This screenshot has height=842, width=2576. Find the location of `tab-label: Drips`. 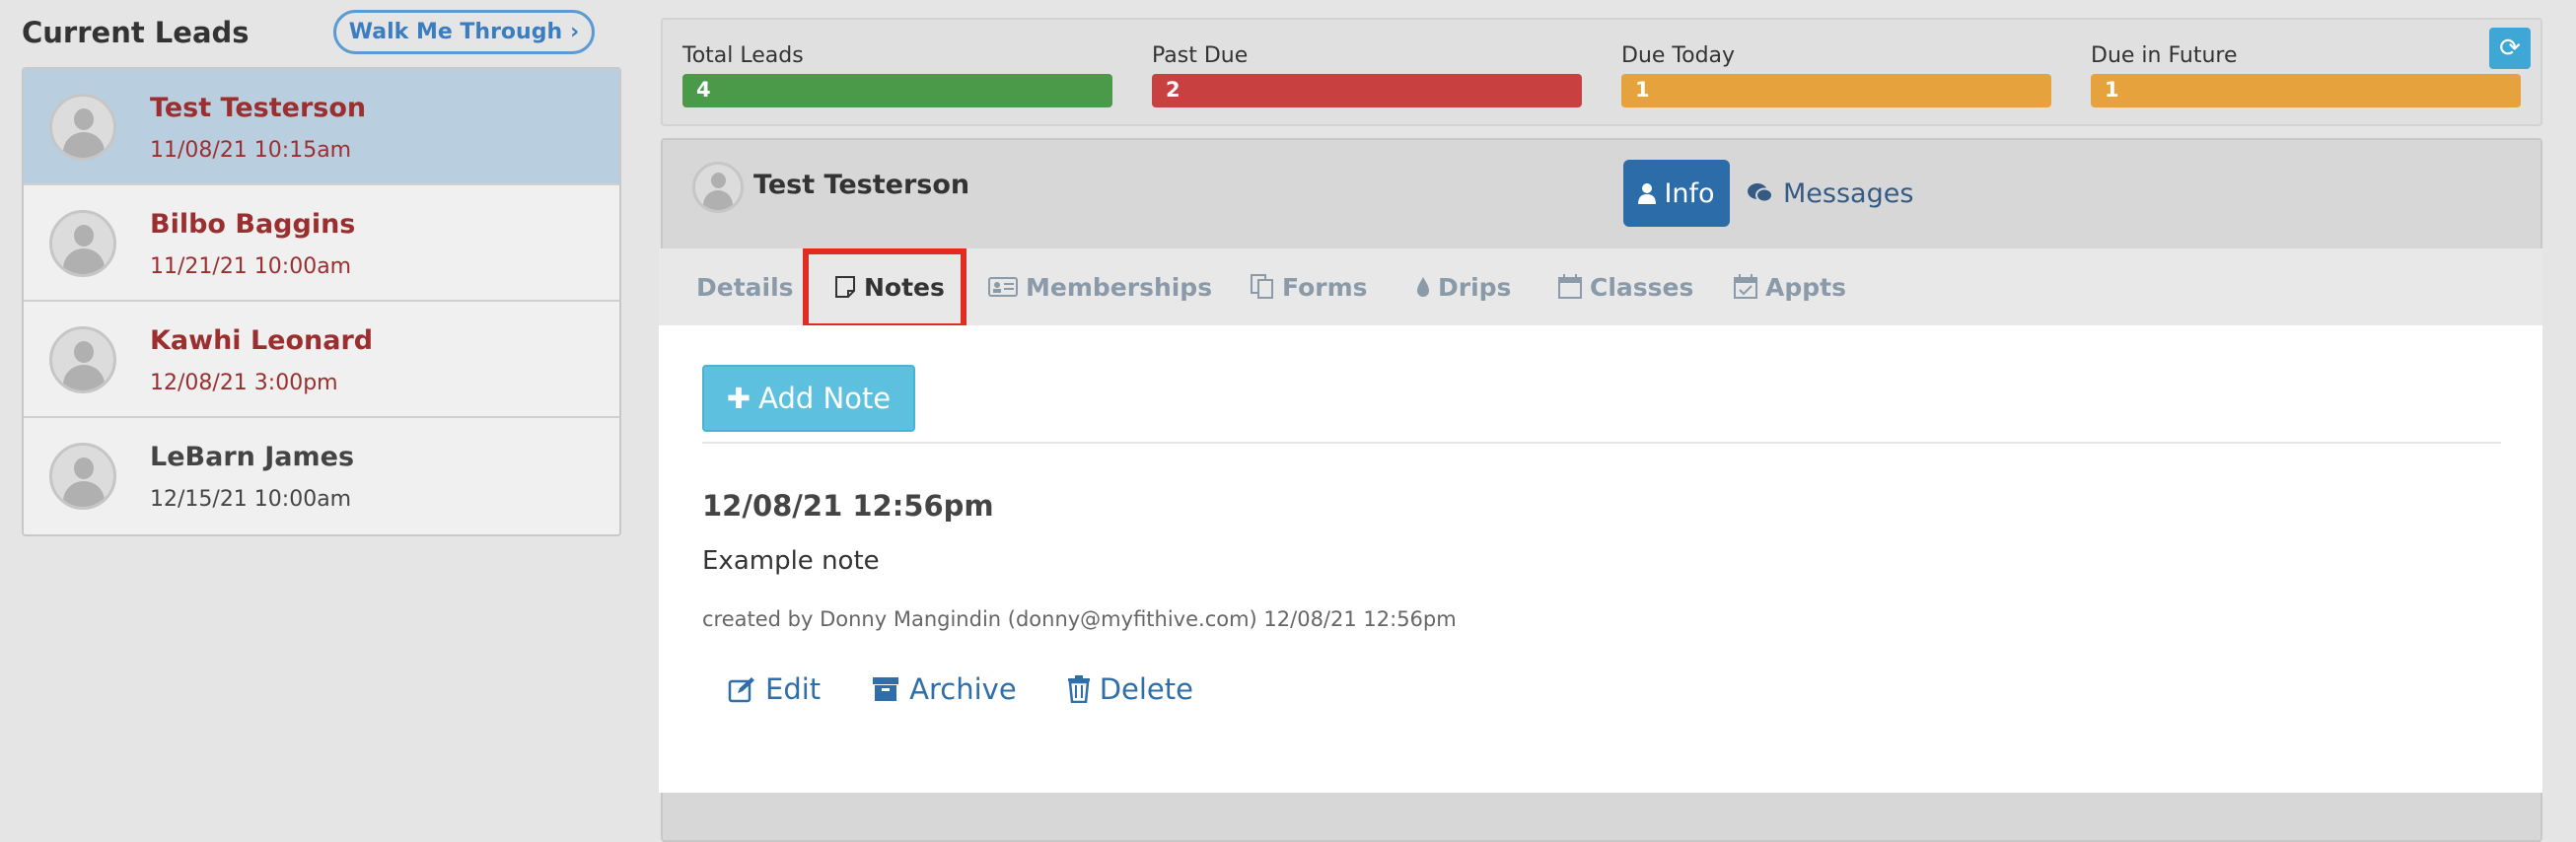

tab-label: Drips is located at coordinates (1475, 287).